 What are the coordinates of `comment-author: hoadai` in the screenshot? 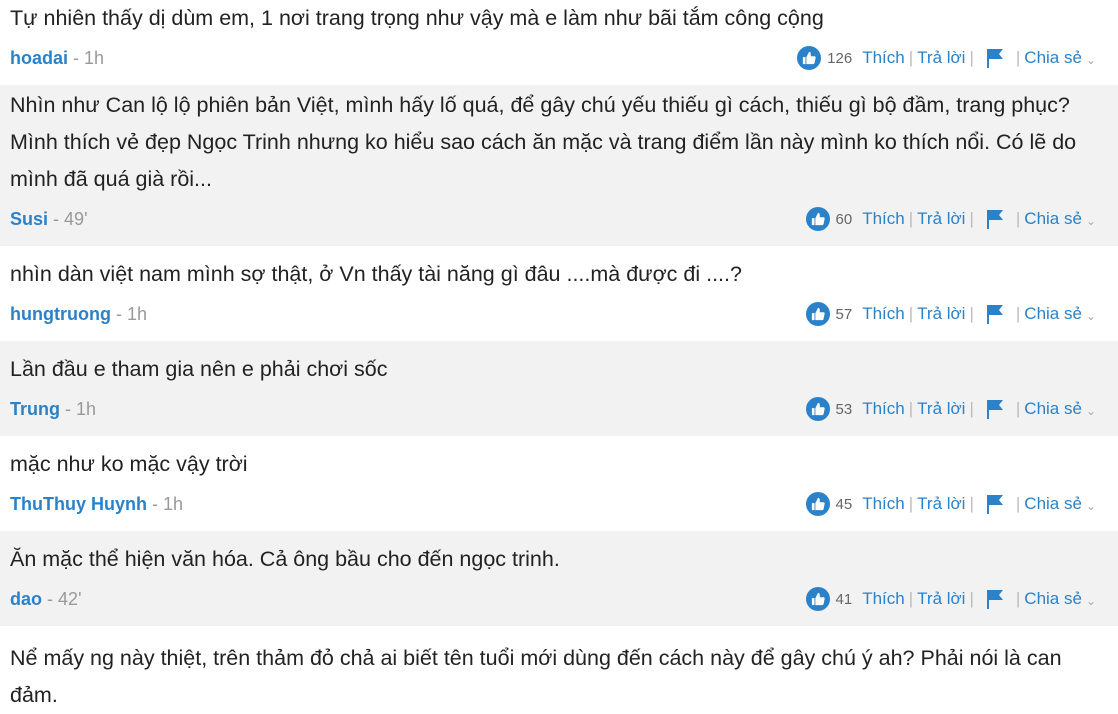 It's located at (39, 58).